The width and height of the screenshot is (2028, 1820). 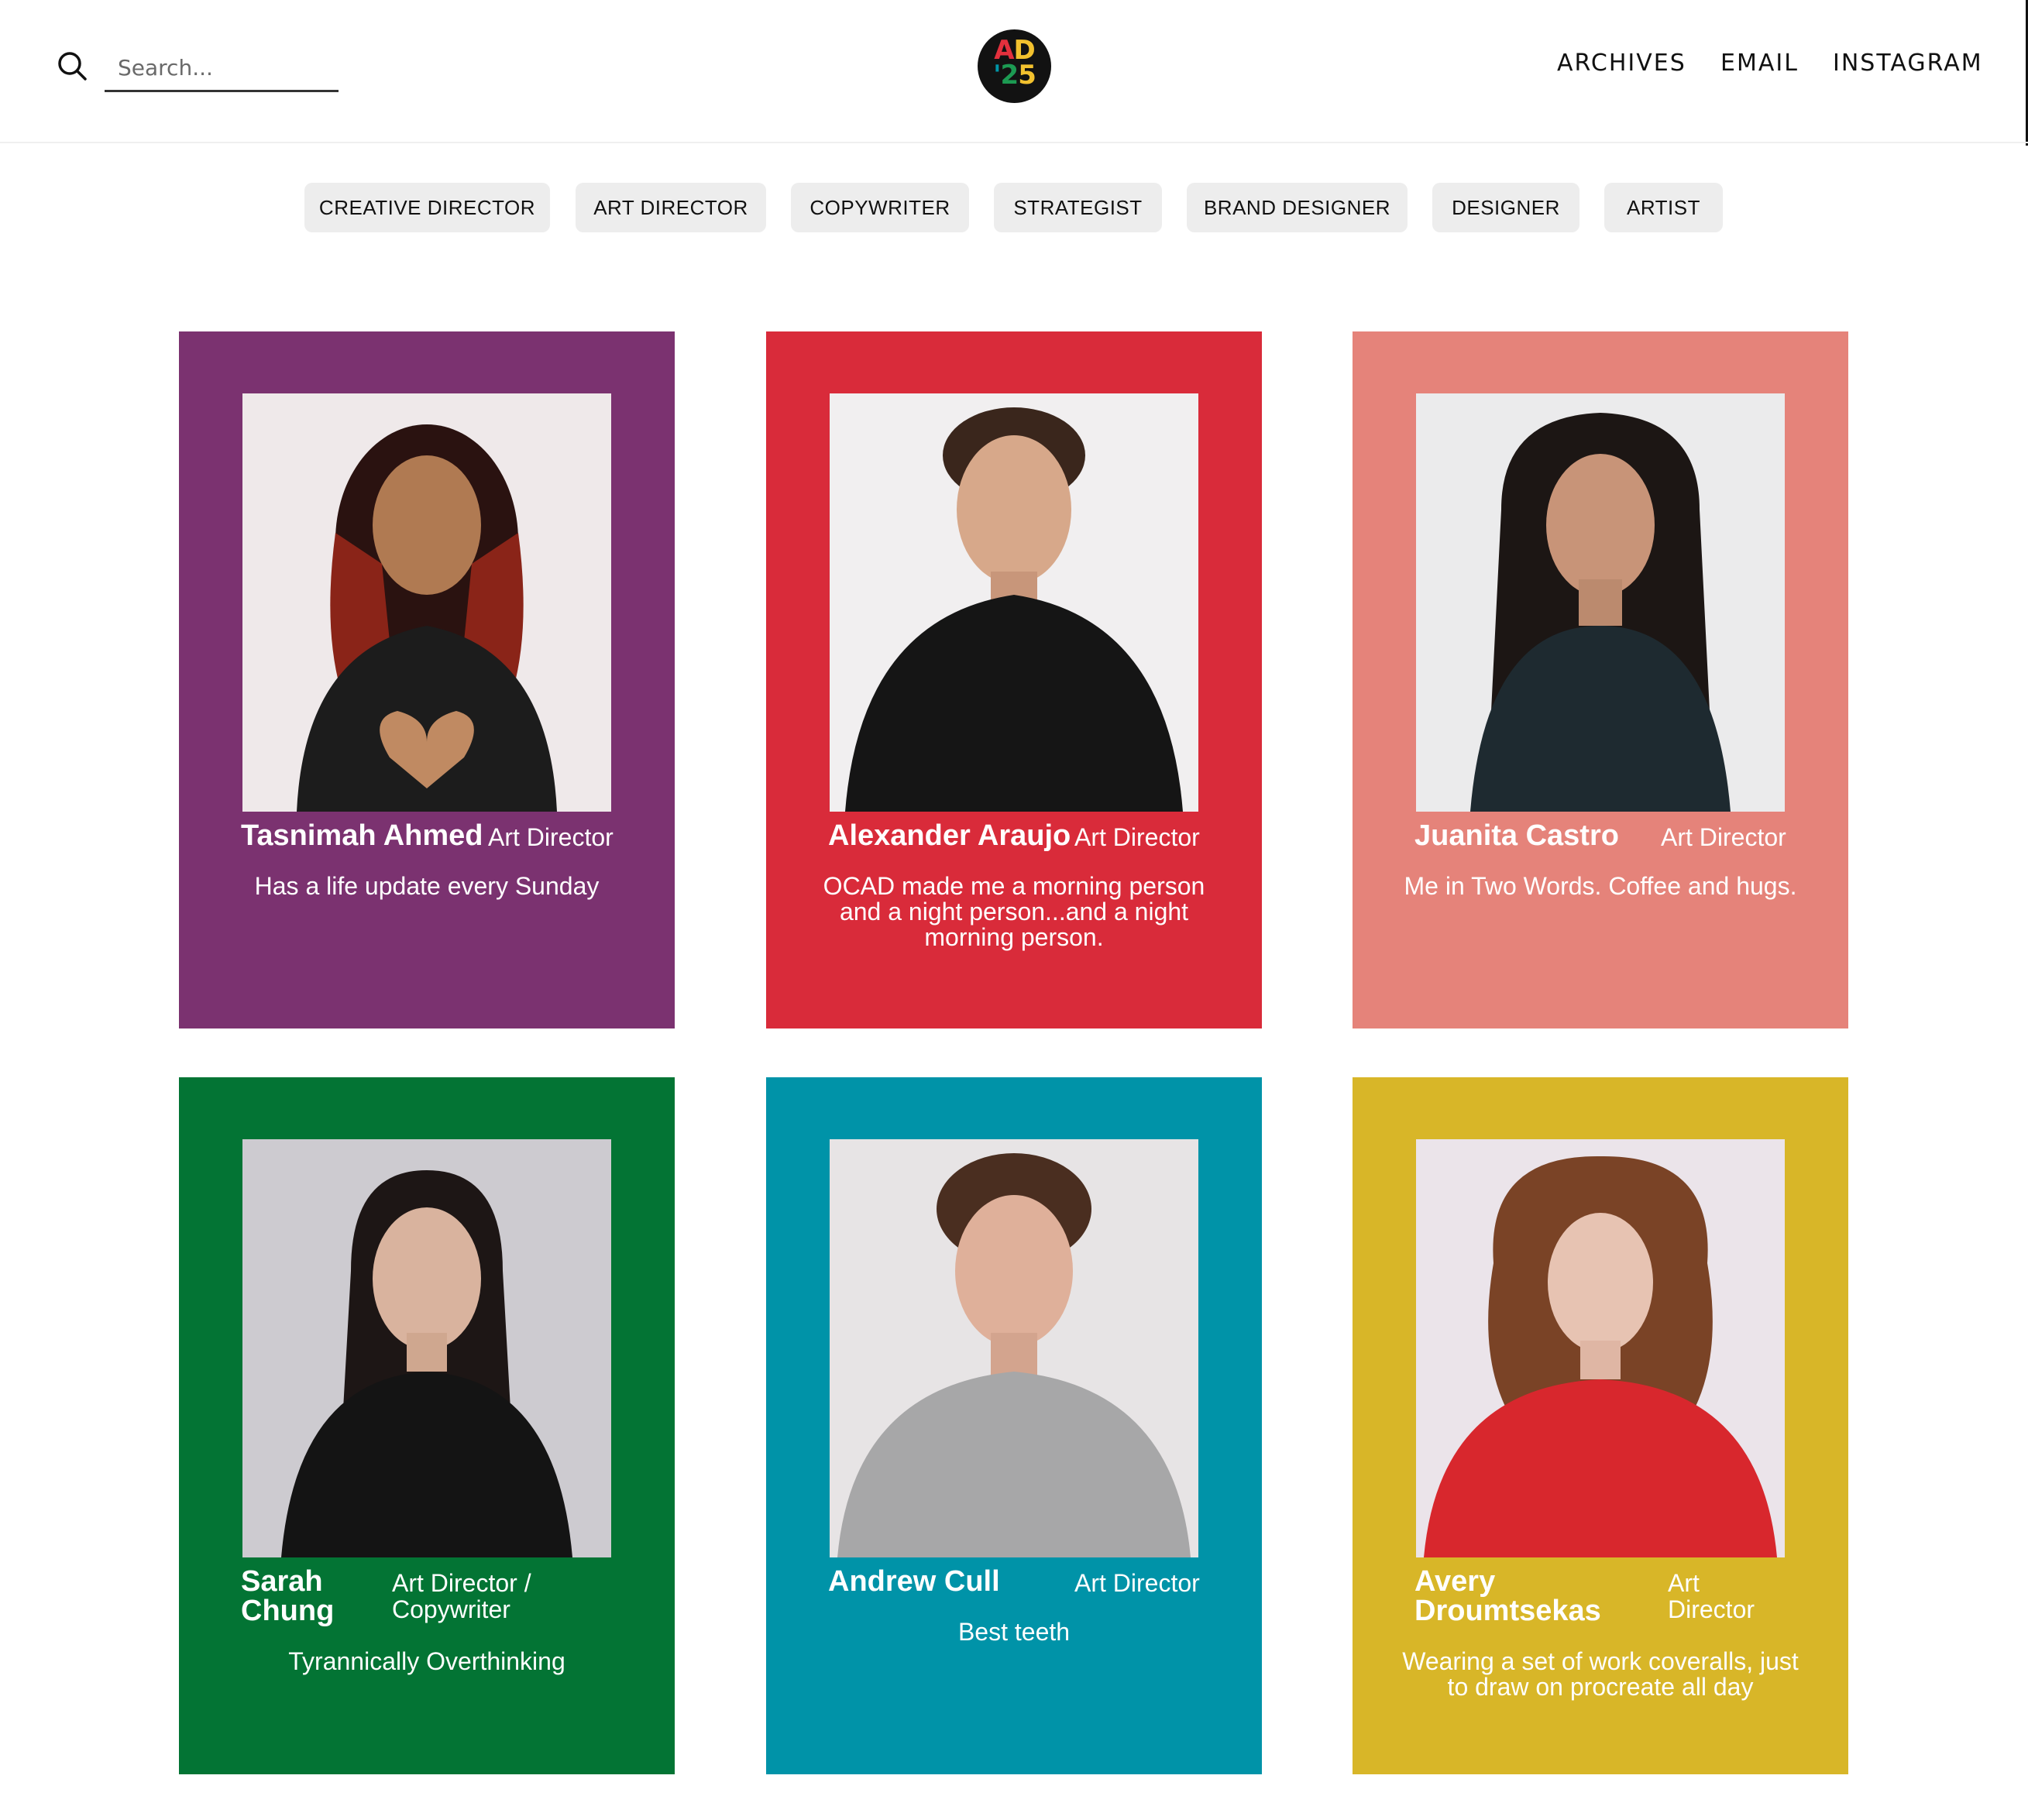 What do you see at coordinates (1516, 836) in the screenshot?
I see `student-name: Juanita Castro` at bounding box center [1516, 836].